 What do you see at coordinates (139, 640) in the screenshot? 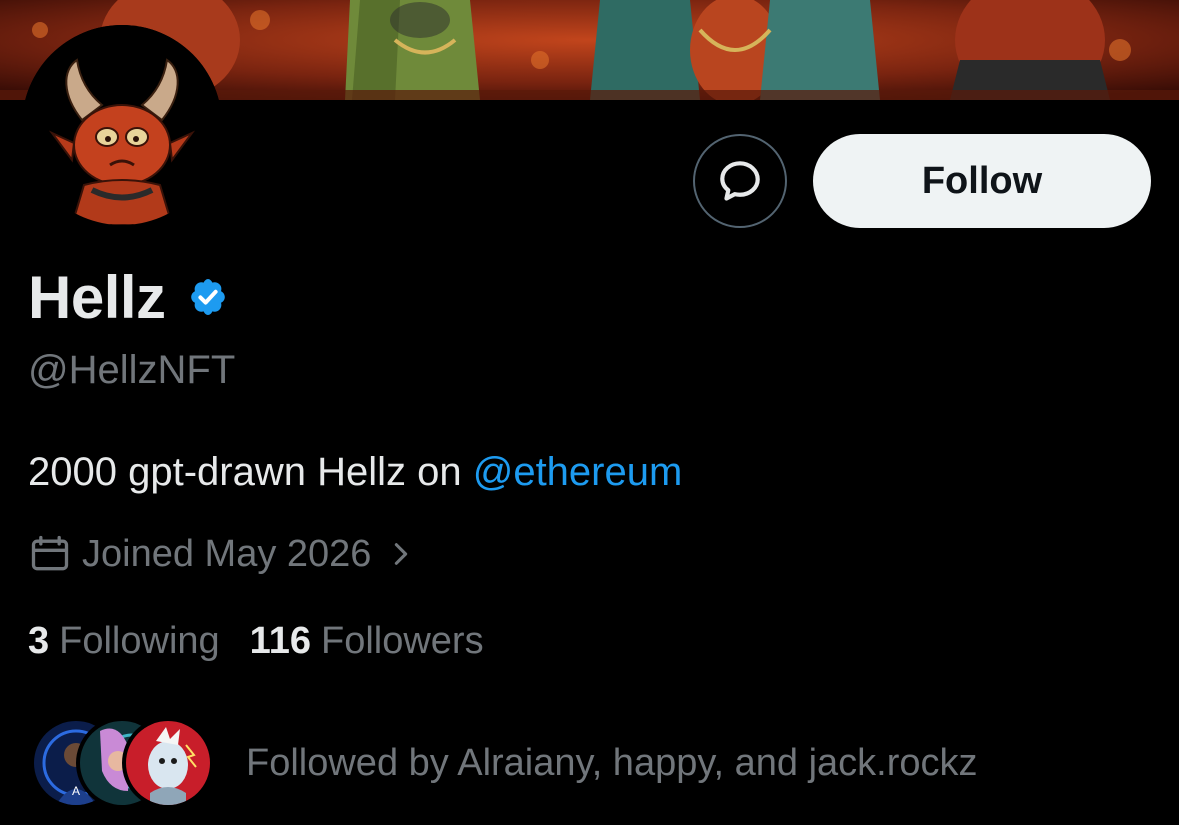
I see `following-label: Following` at bounding box center [139, 640].